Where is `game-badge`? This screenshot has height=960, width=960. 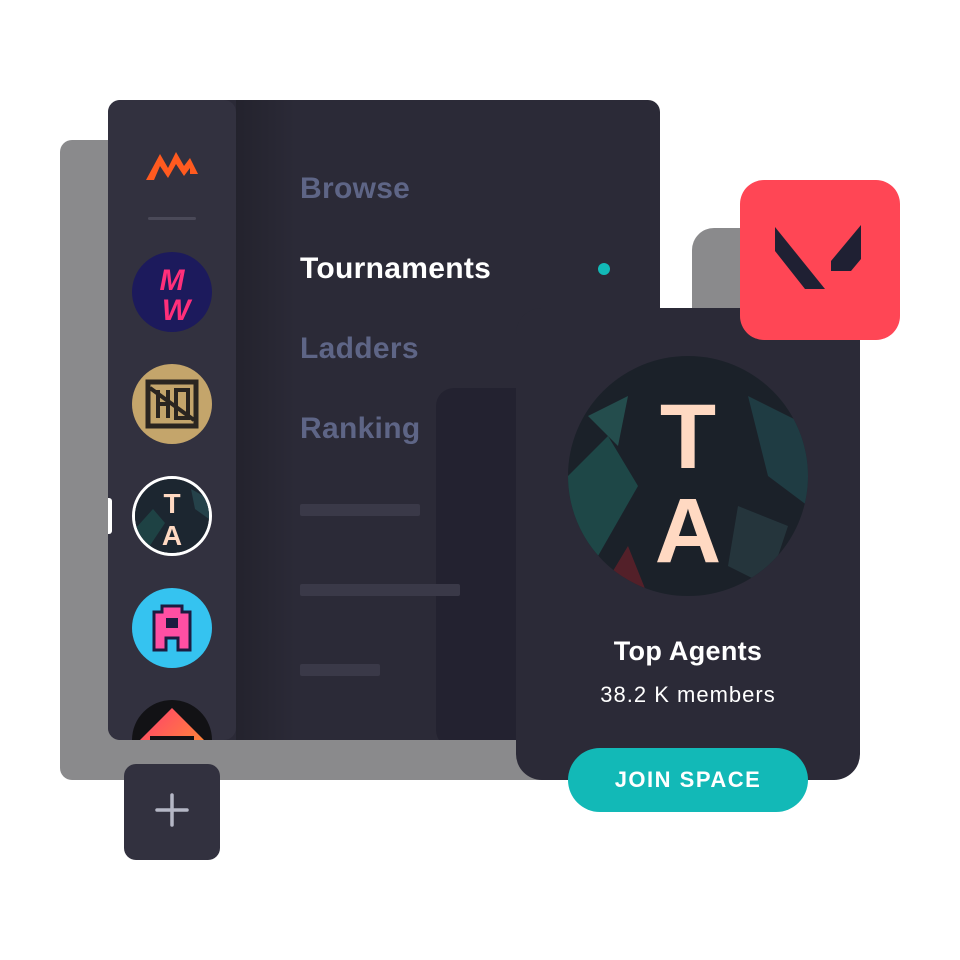 game-badge is located at coordinates (820, 260).